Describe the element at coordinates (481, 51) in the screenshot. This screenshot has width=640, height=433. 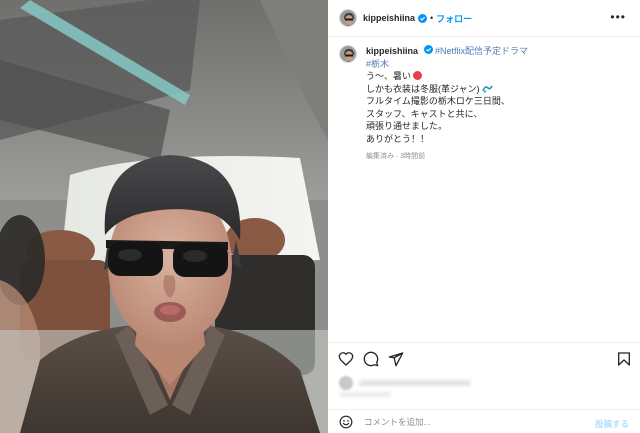
I see `hashtag-link: #Netflix配信予定ドラマ` at that location.